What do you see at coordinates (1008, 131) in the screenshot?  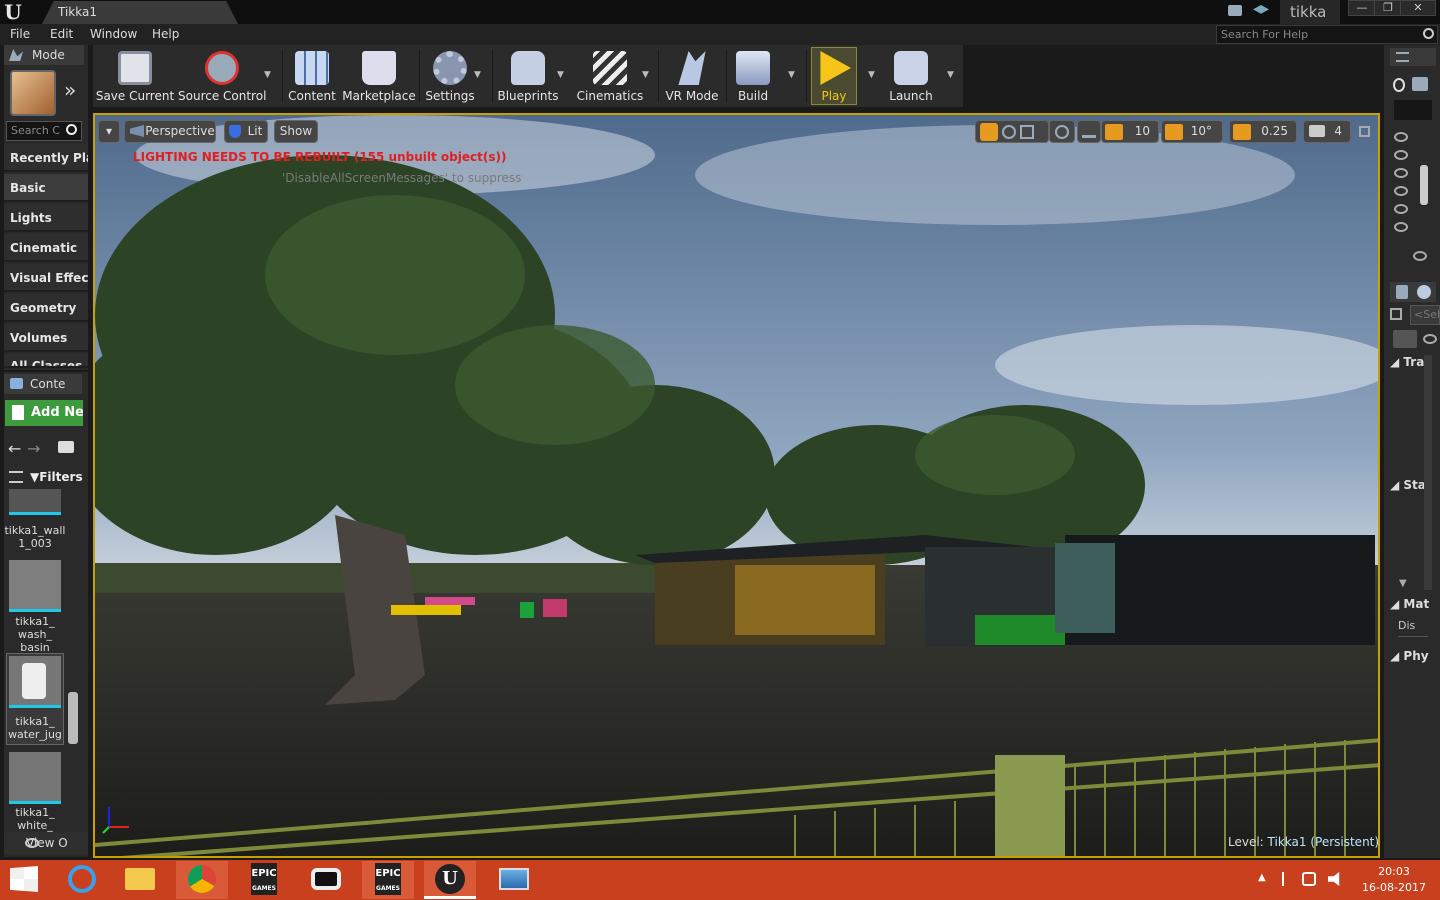 I see `rotate-icon` at bounding box center [1008, 131].